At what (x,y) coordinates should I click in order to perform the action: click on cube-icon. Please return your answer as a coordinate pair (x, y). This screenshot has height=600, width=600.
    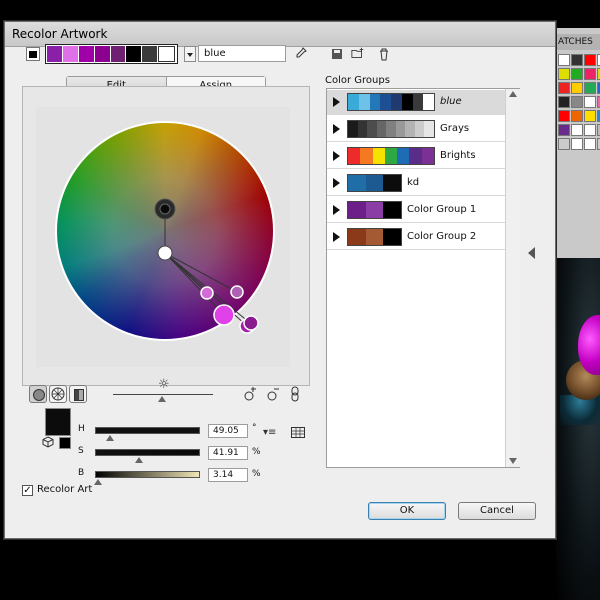
    Looking at the image, I should click on (48, 443).